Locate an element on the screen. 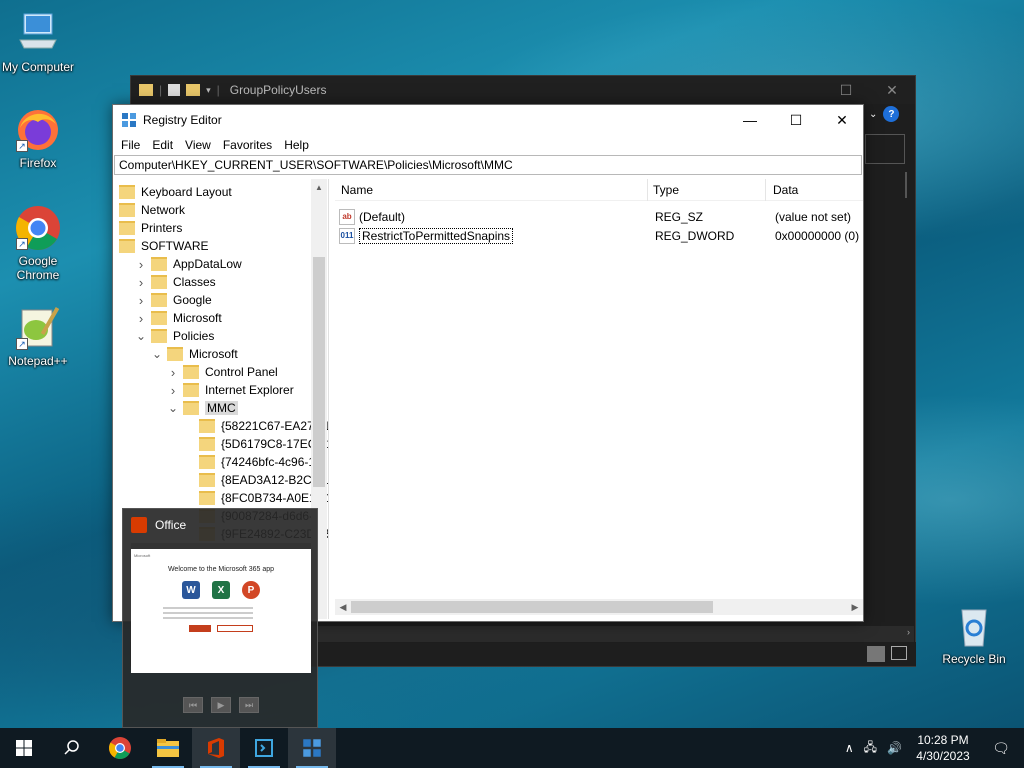  tree-node: Network is located at coordinates (152, 210).